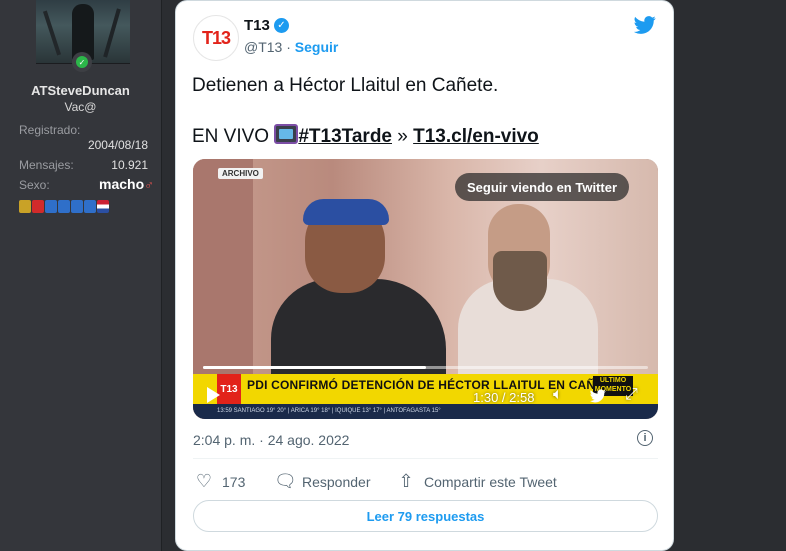  I want to click on divider, so click(425, 458).